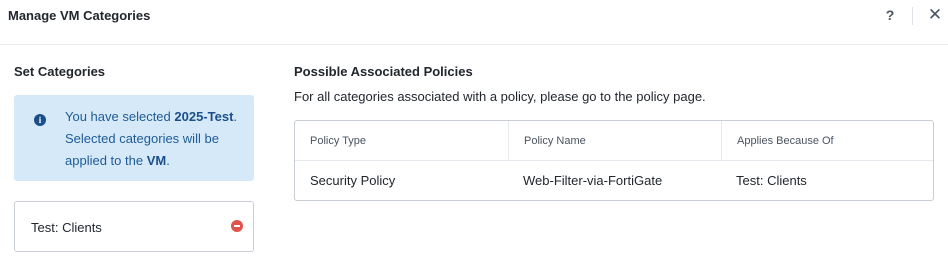  What do you see at coordinates (79, 15) in the screenshot?
I see `dialog-title: Manage VM Categories` at bounding box center [79, 15].